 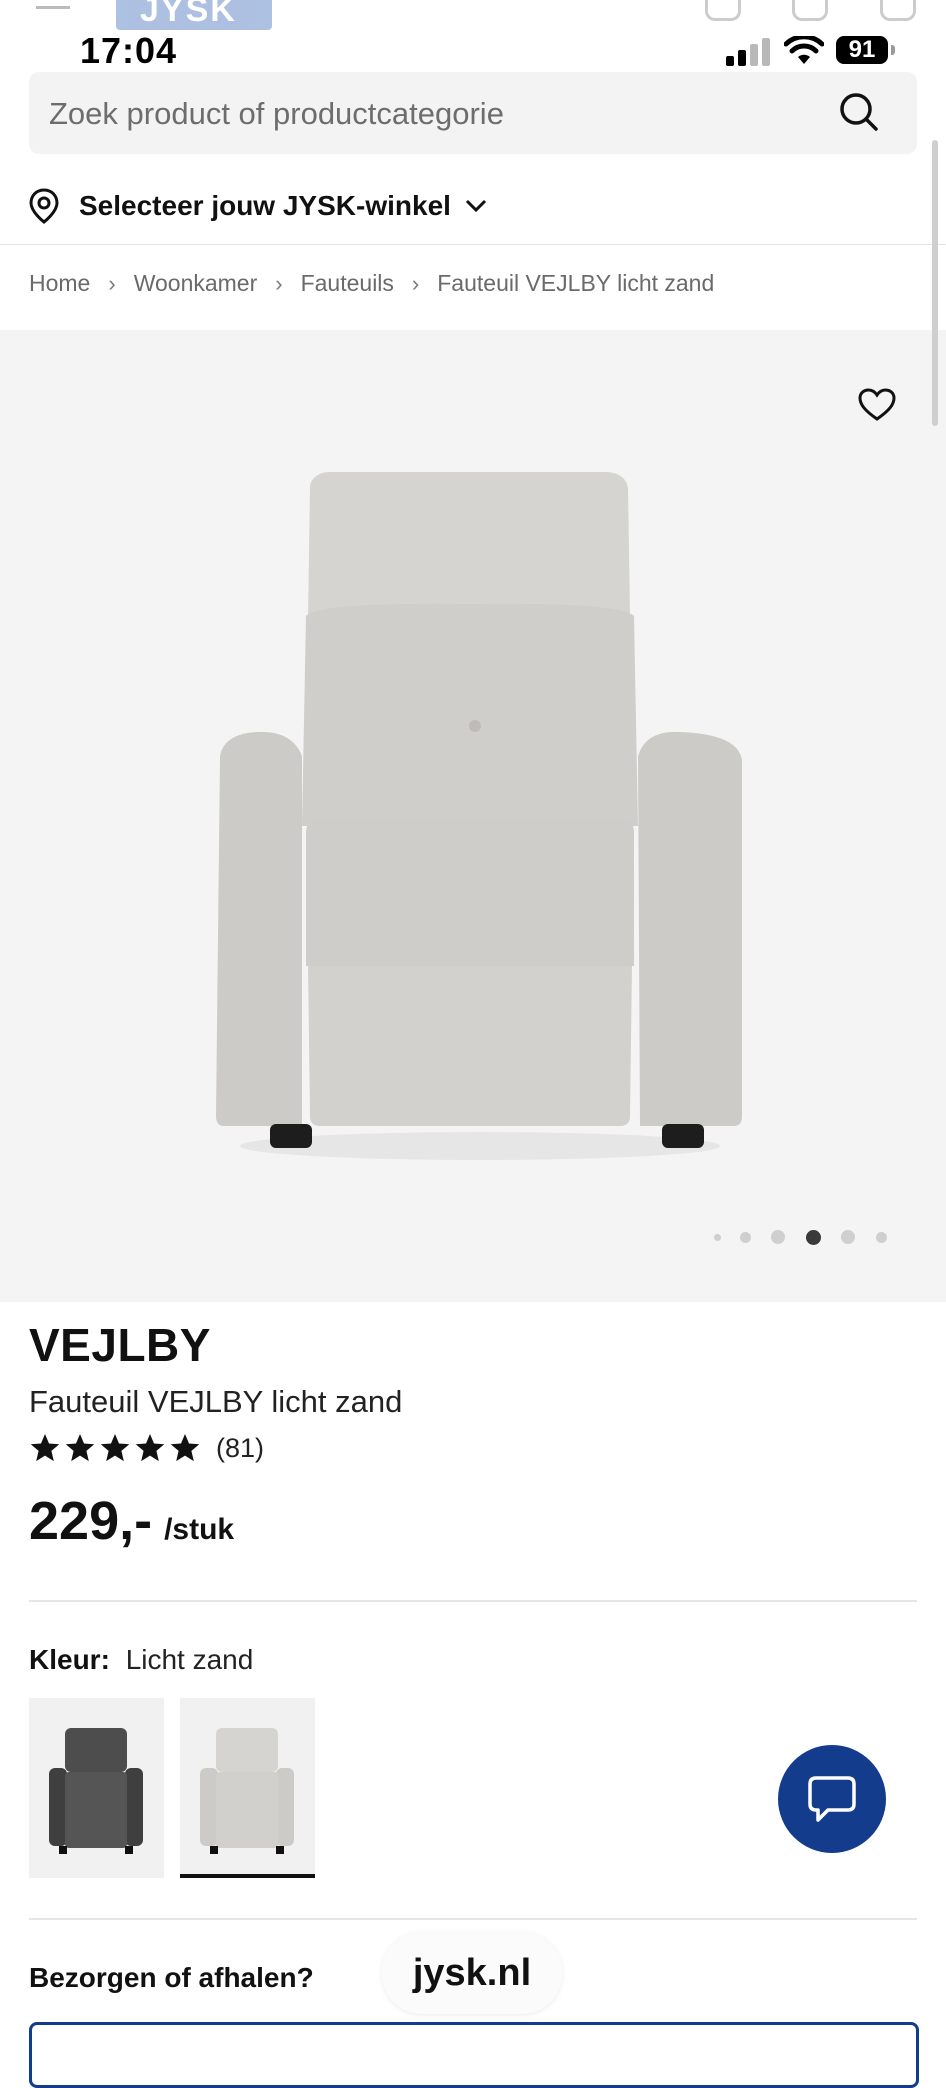 I want to click on swatch-image-dark-chair, so click(x=96, y=1791).